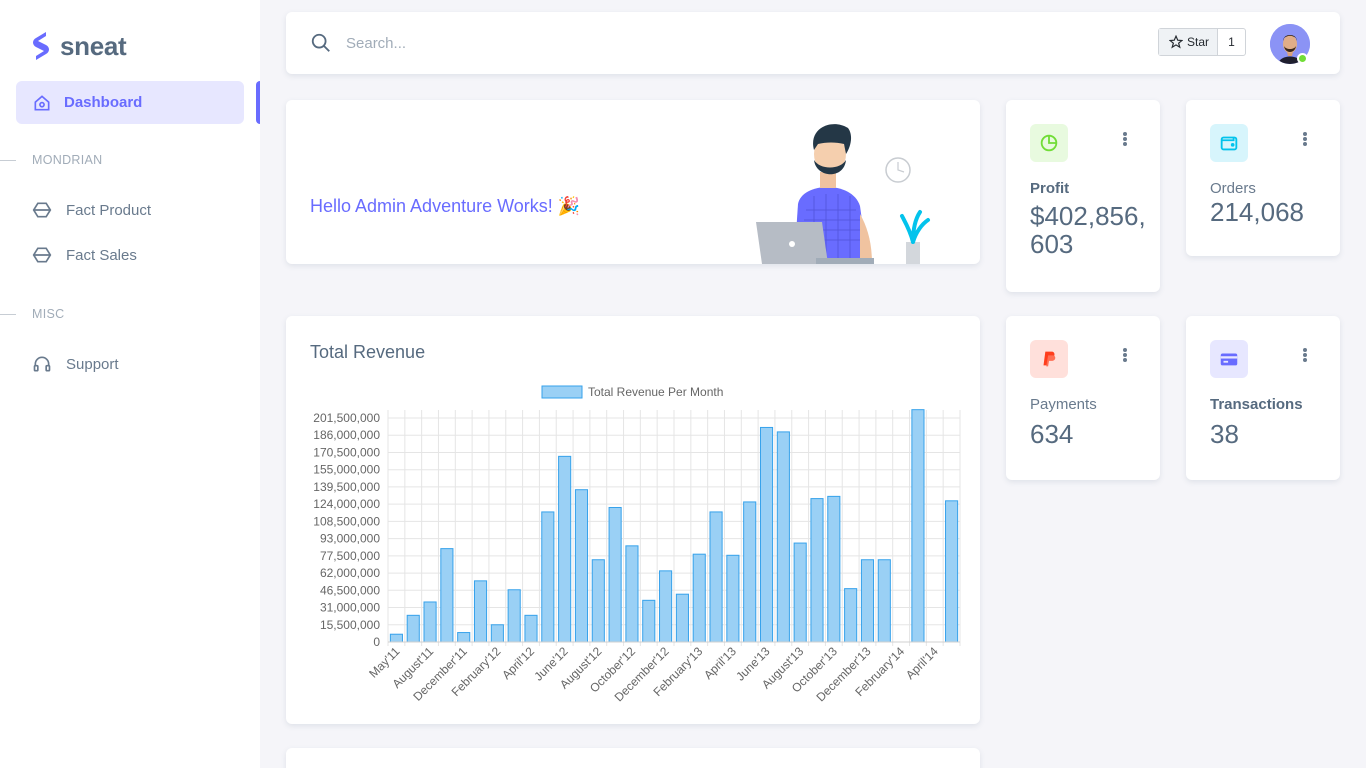  I want to click on search-input, so click(546, 43).